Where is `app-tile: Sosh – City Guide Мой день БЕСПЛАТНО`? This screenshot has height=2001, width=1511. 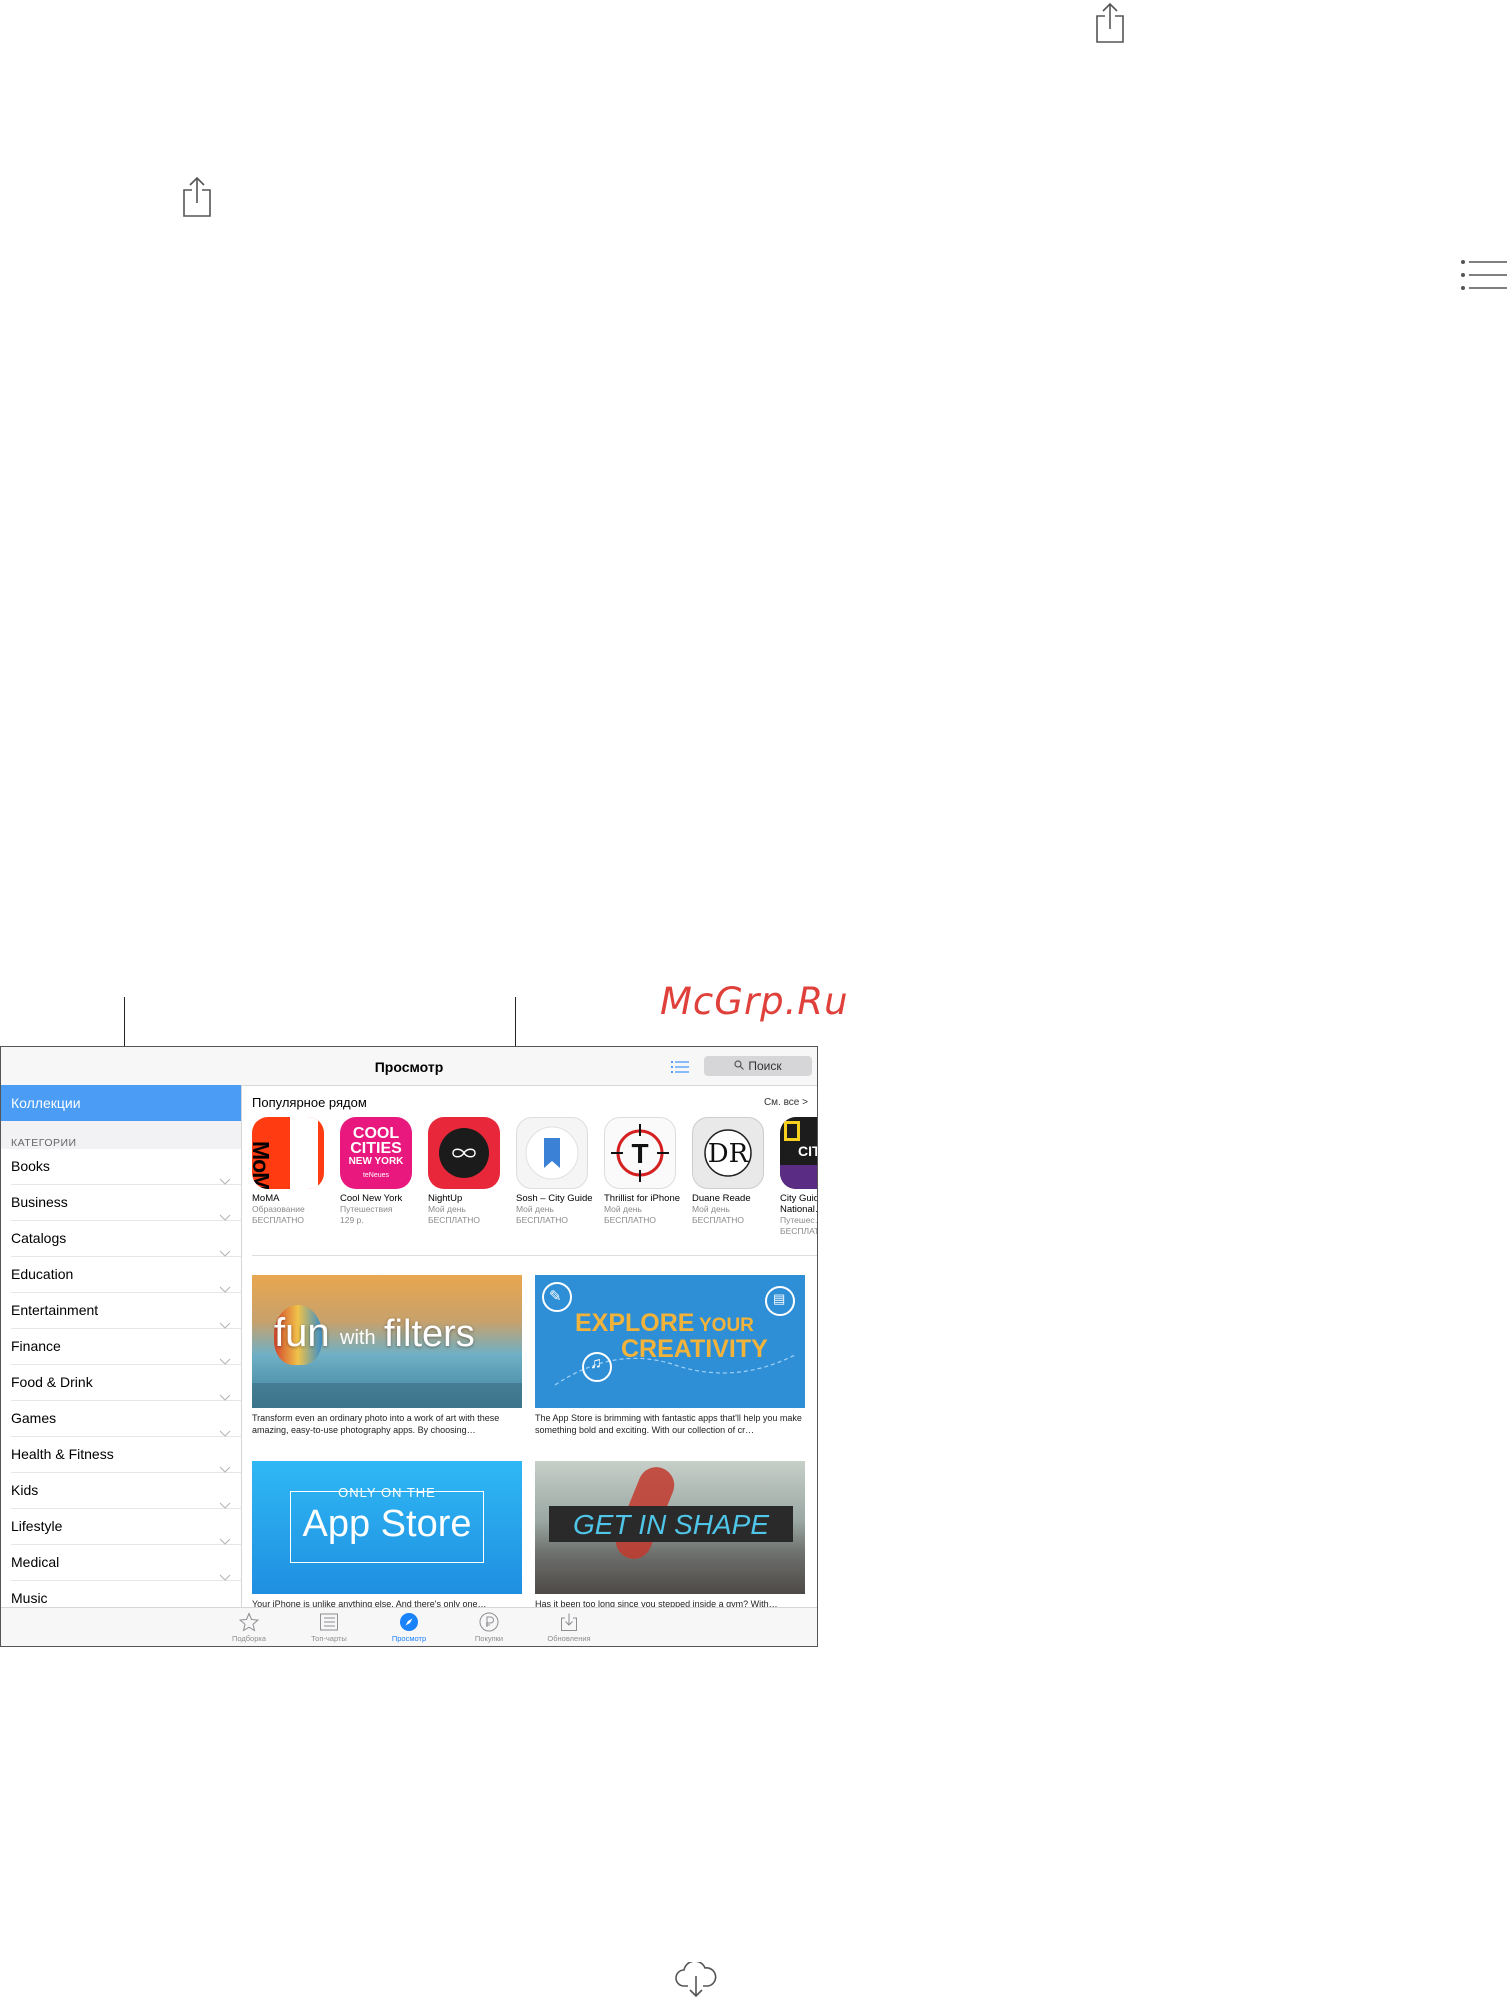
app-tile: Sosh – City Guide Мой день БЕСПЛАТНО is located at coordinates (556, 1171).